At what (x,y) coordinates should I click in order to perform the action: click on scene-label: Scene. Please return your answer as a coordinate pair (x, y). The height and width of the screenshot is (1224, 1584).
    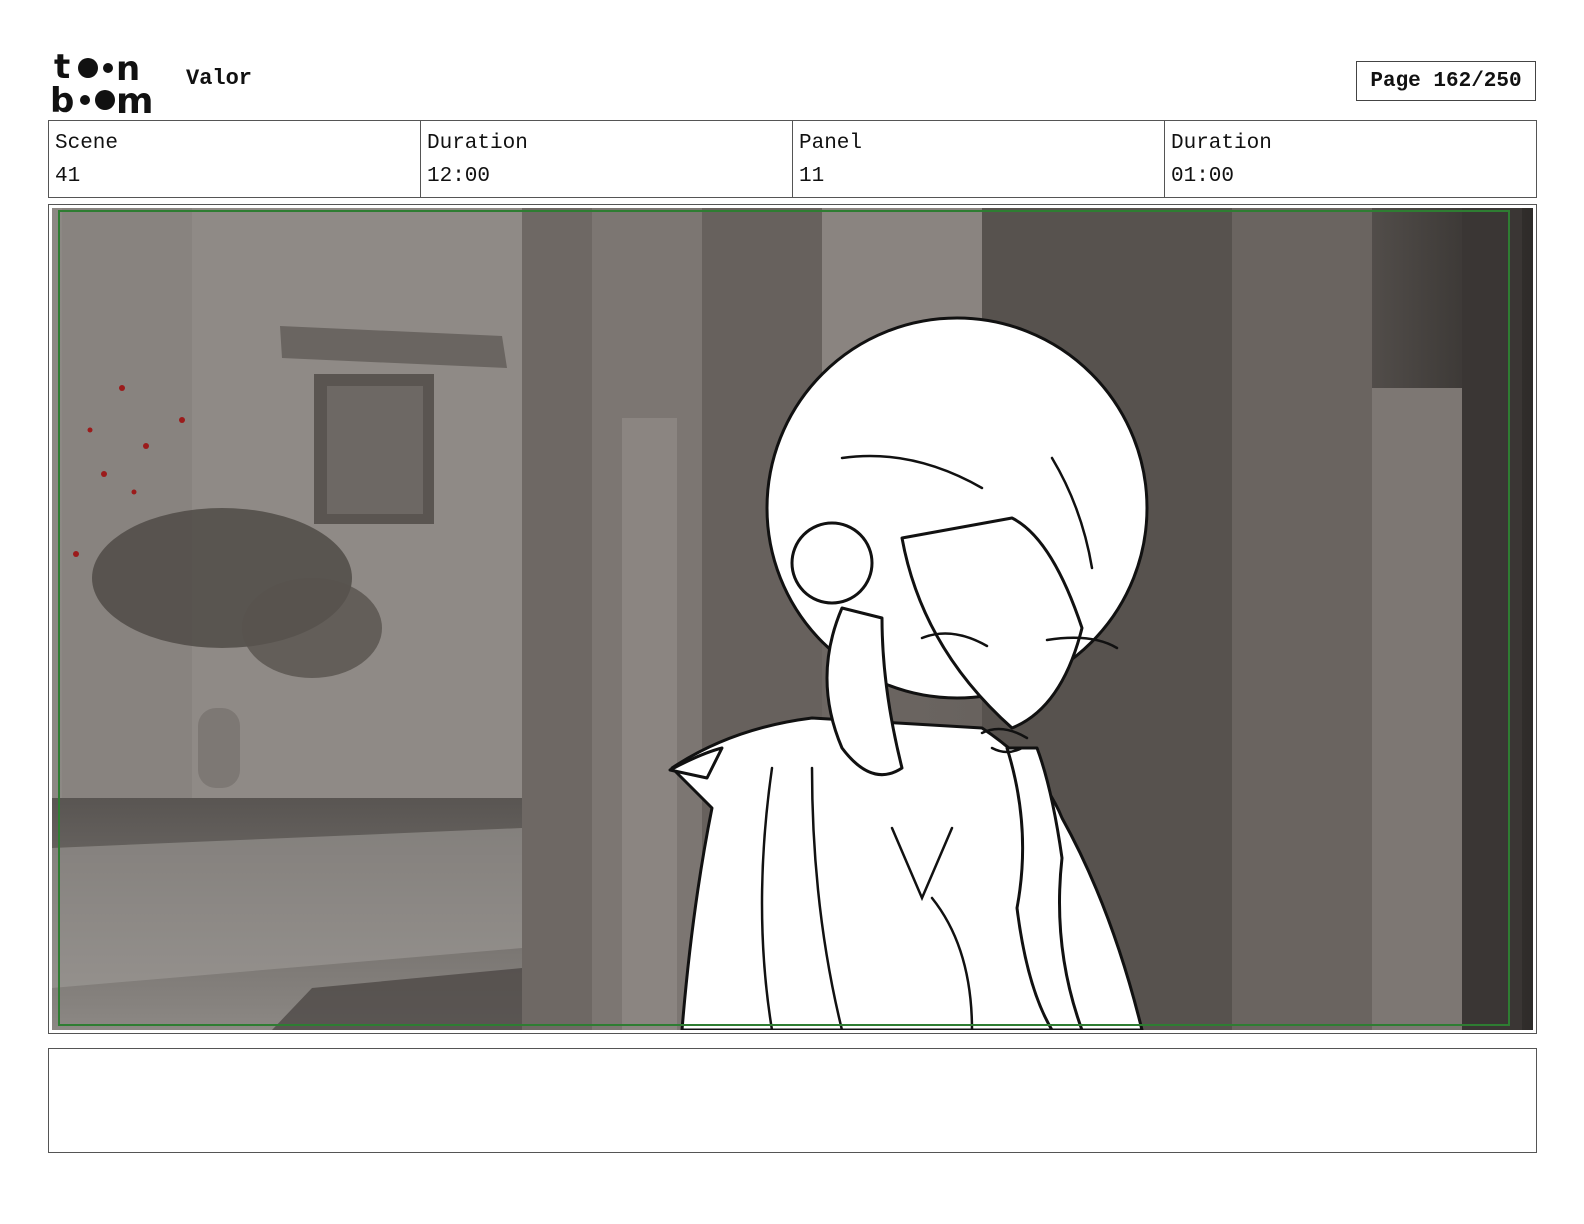
    Looking at the image, I should click on (87, 143).